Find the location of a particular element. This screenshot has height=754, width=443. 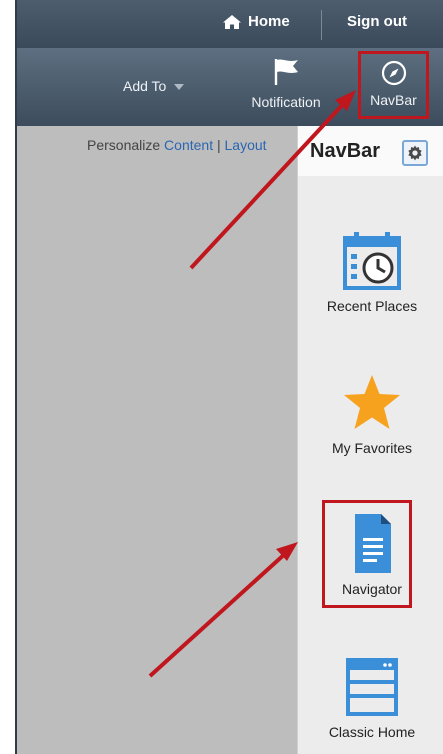

annotation-arrow-navbar is located at coordinates (268, 185).